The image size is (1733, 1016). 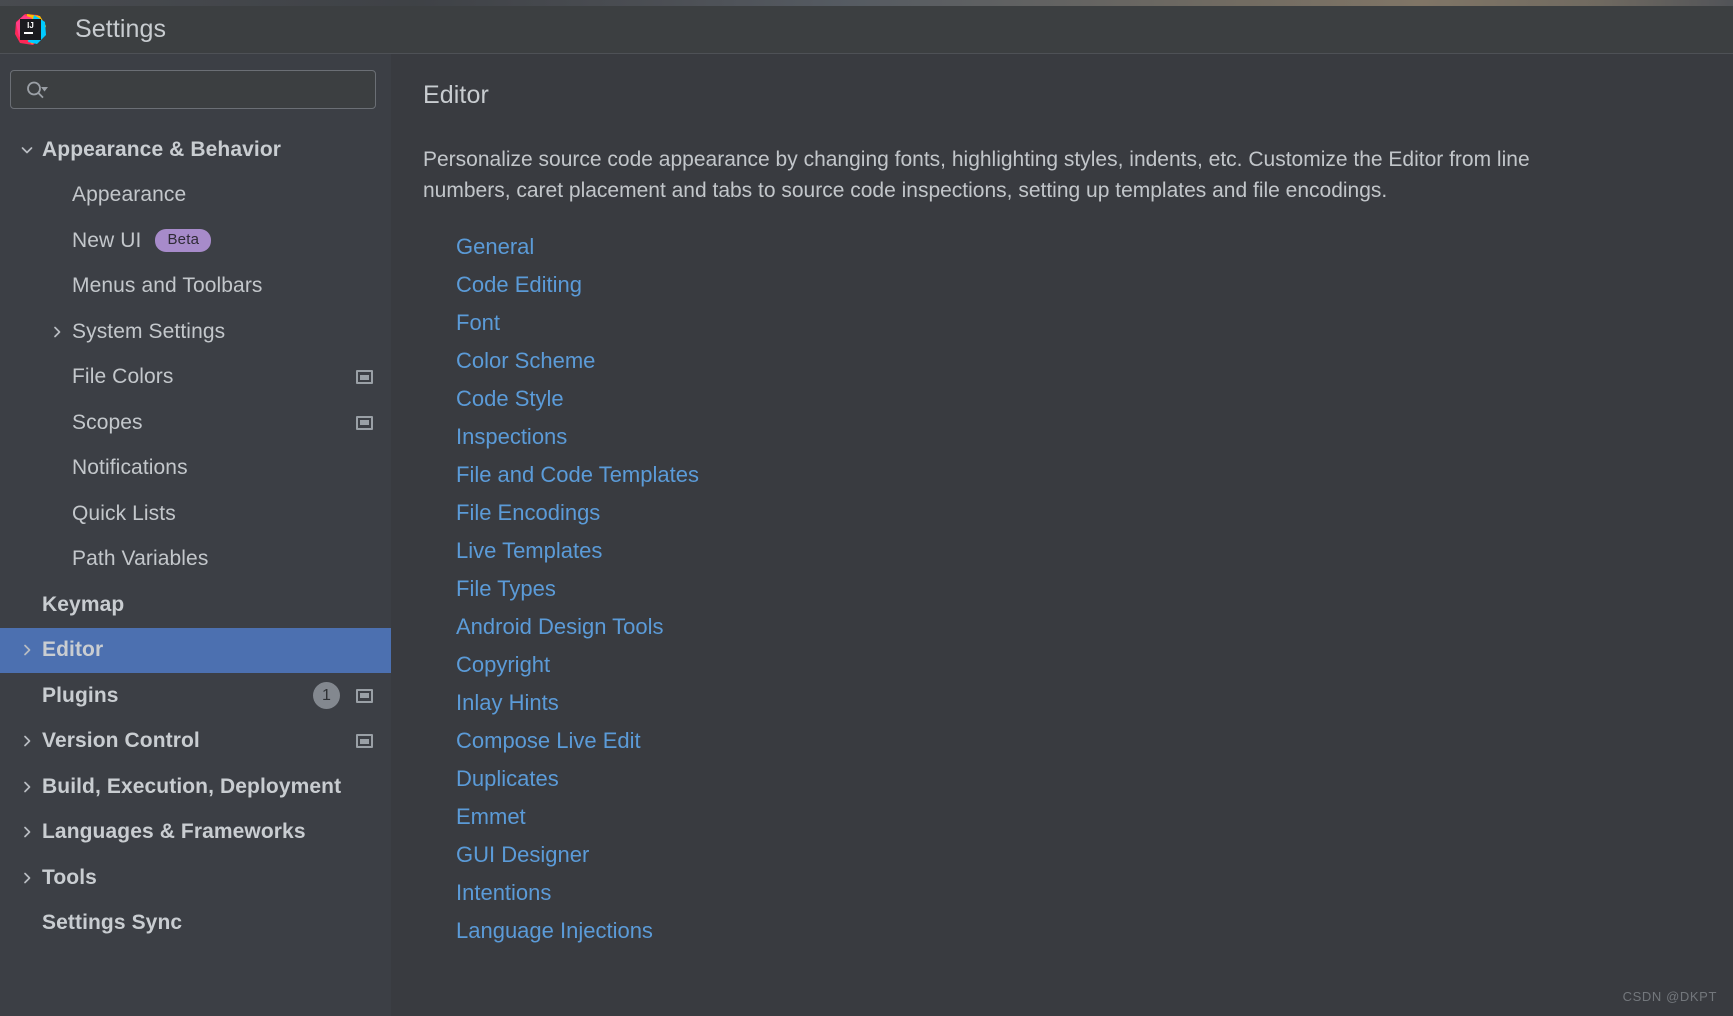 I want to click on settings-link-font: Font, so click(x=478, y=323).